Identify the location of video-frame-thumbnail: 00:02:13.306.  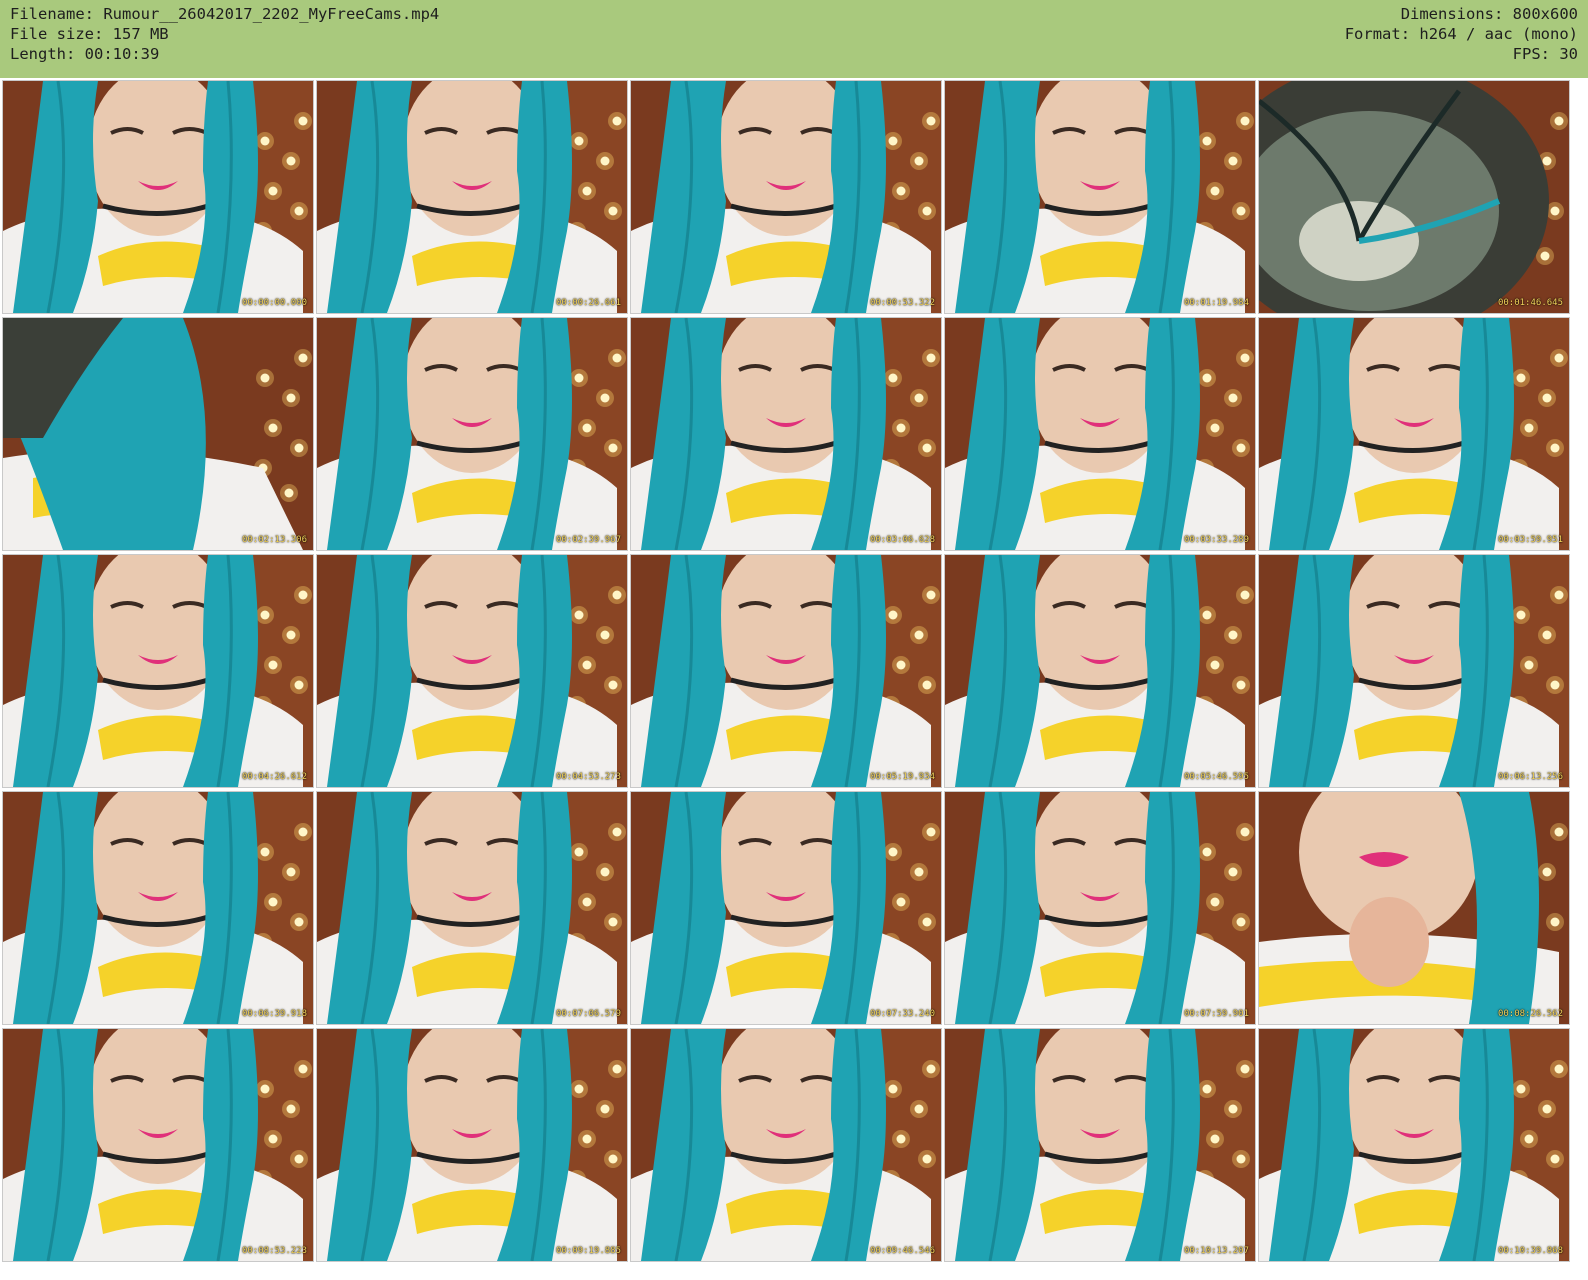
(158, 434).